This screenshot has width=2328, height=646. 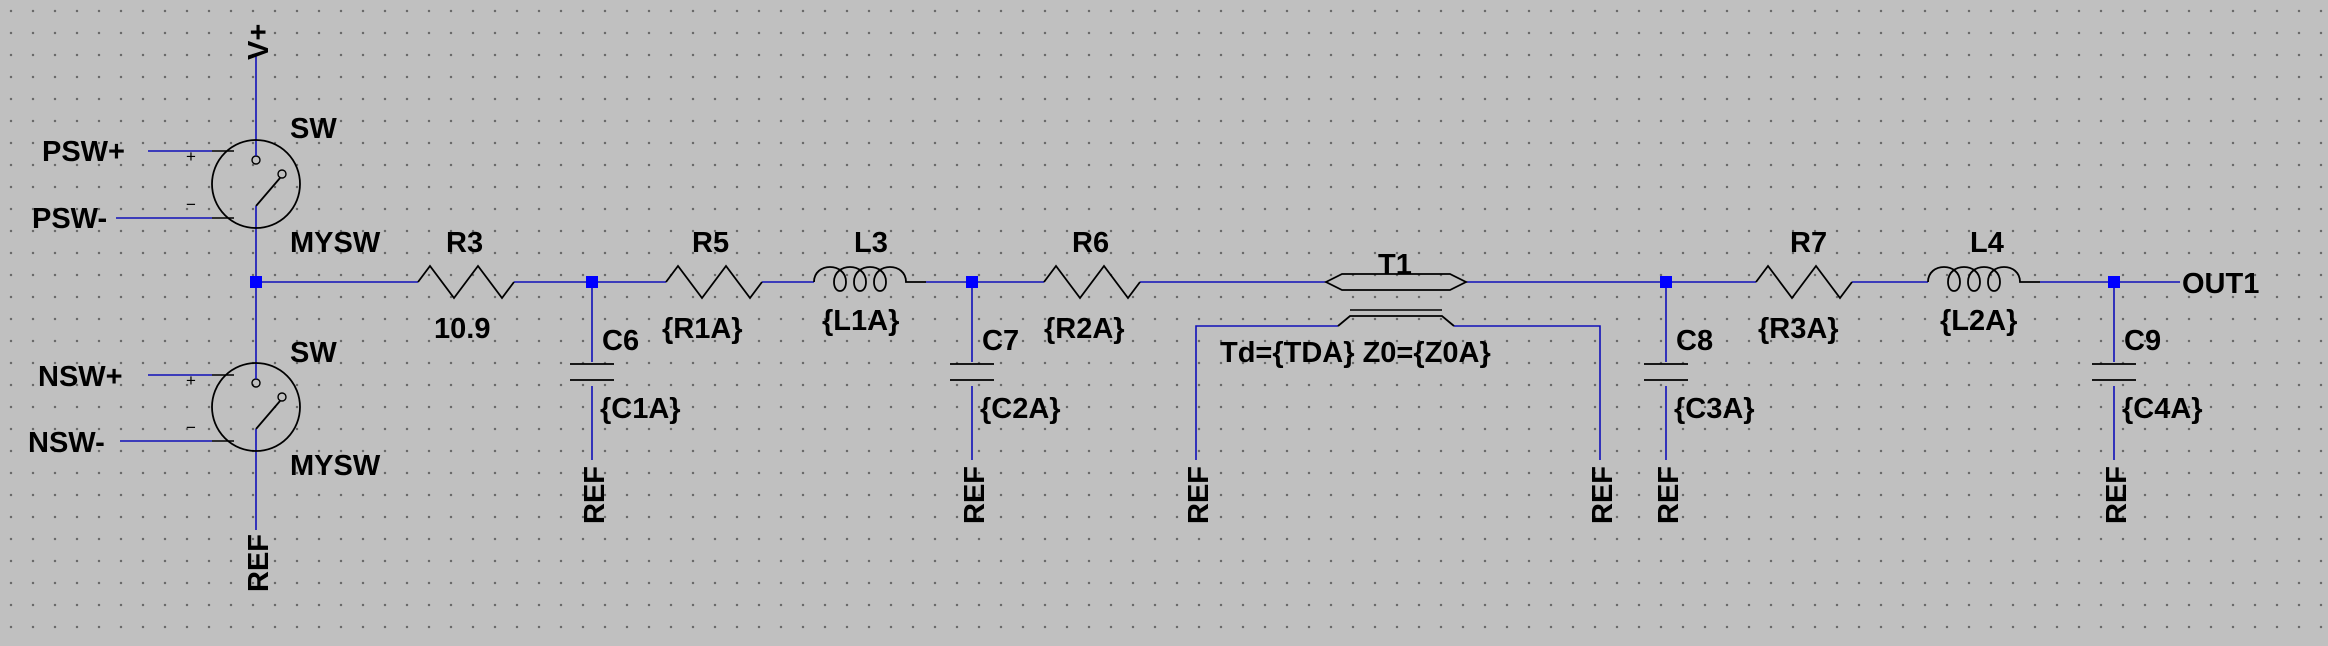 What do you see at coordinates (640, 409) in the screenshot?
I see `capacitor-value: {C1A}` at bounding box center [640, 409].